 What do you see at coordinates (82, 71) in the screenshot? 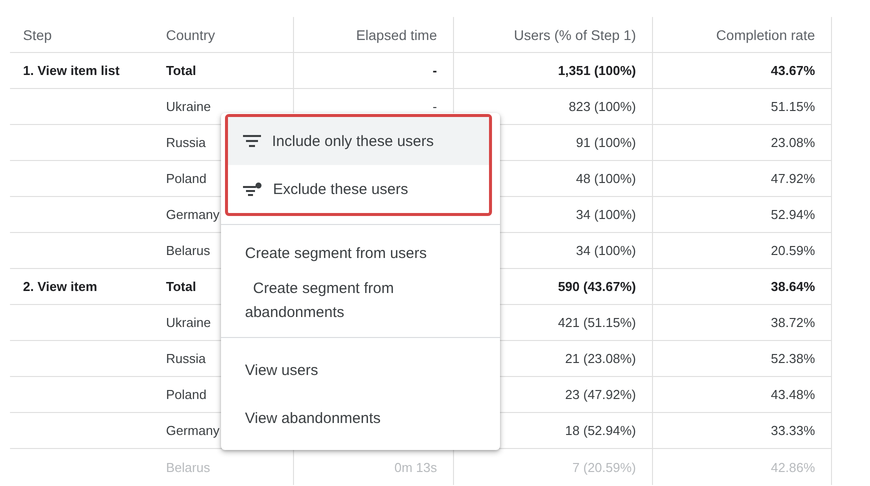
I see `table-cell: 1. View item list` at bounding box center [82, 71].